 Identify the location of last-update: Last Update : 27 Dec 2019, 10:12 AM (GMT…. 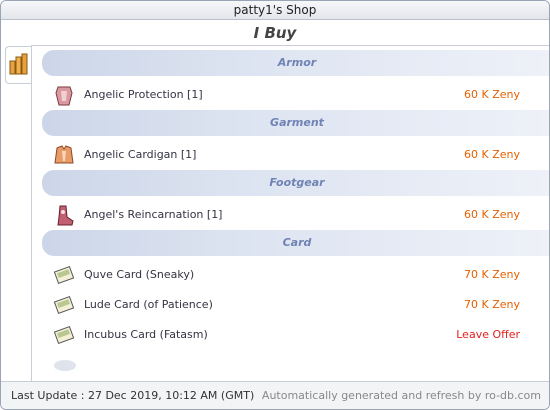
(133, 395).